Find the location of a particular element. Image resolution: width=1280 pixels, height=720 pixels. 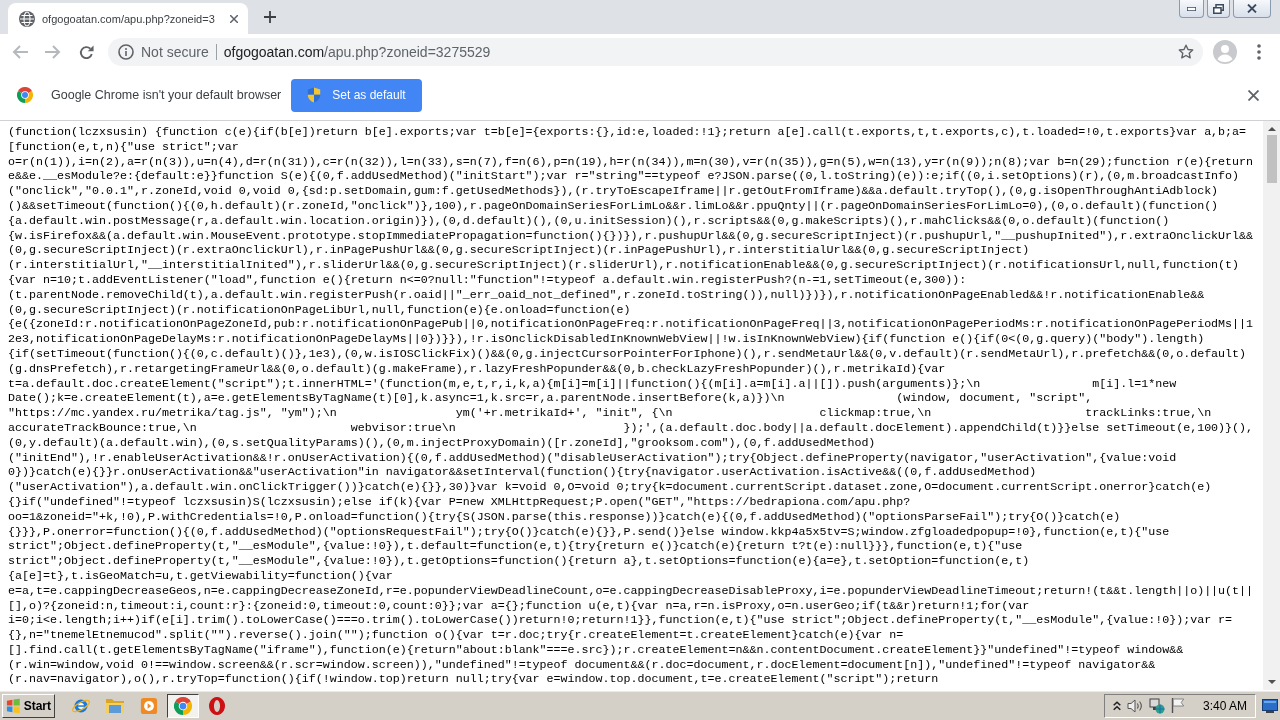

desktop-icon is located at coordinates (1270, 705).